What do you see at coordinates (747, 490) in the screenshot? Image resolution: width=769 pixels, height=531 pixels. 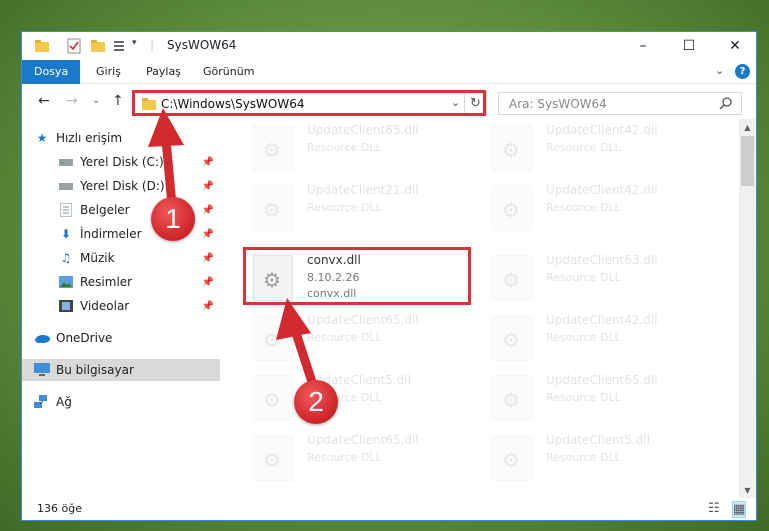 I see `scroll-down-icon: ▼` at bounding box center [747, 490].